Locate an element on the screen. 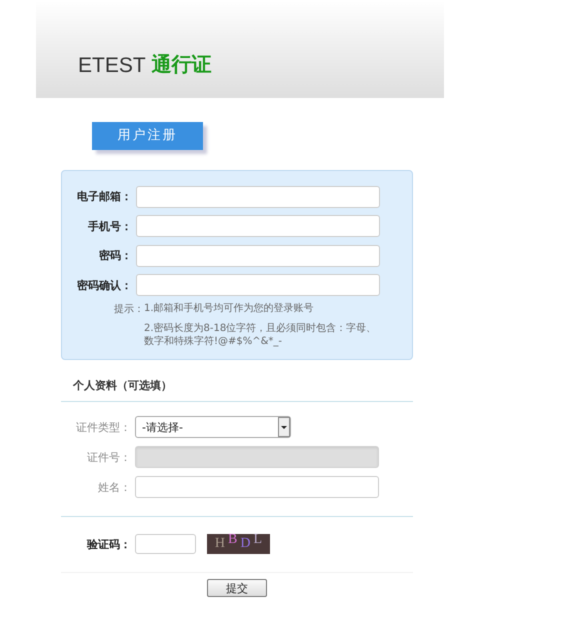  section-title: 个人资料（可选填） is located at coordinates (123, 386).